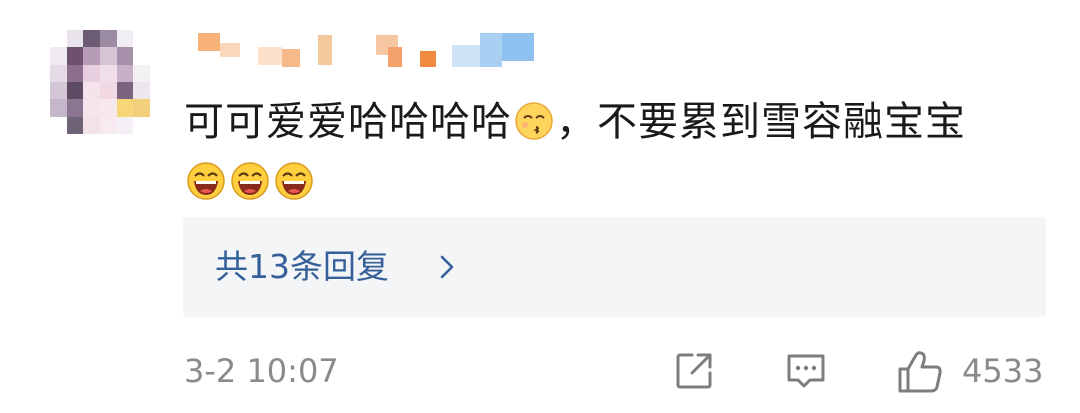 The image size is (1080, 413). What do you see at coordinates (100, 82) in the screenshot?
I see `avatar` at bounding box center [100, 82].